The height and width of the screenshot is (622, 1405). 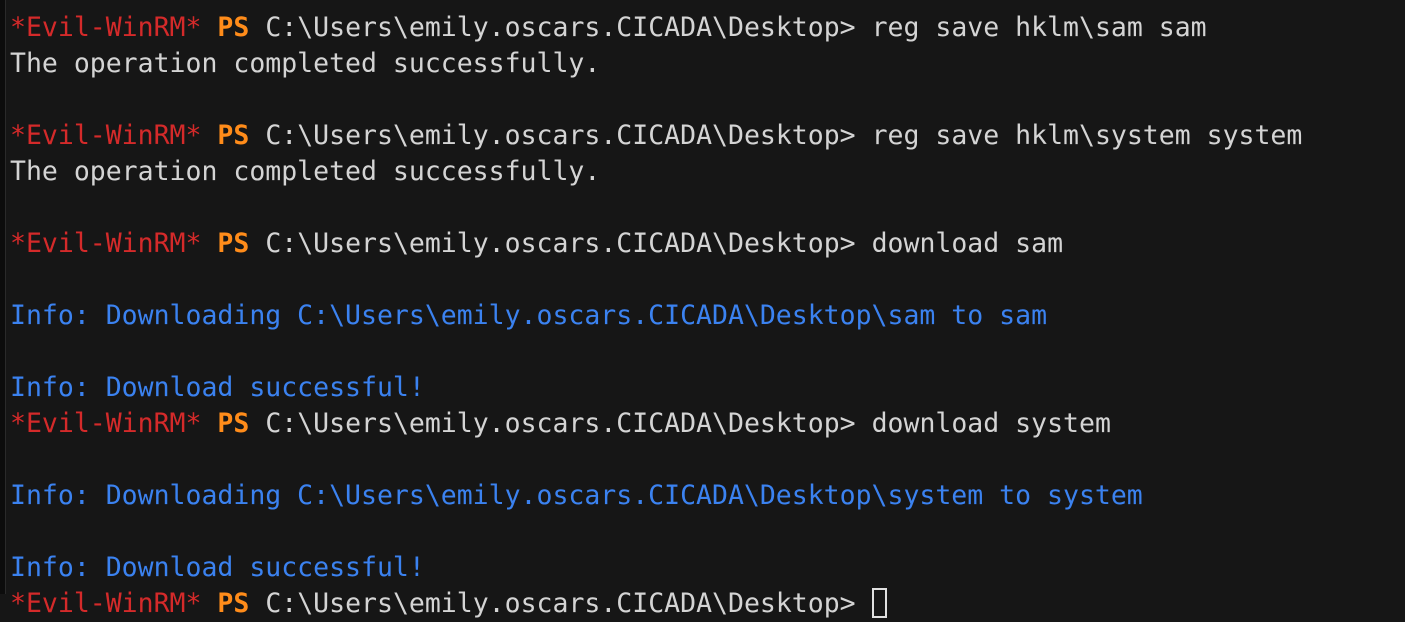 What do you see at coordinates (991, 423) in the screenshot?
I see `command-text: download system` at bounding box center [991, 423].